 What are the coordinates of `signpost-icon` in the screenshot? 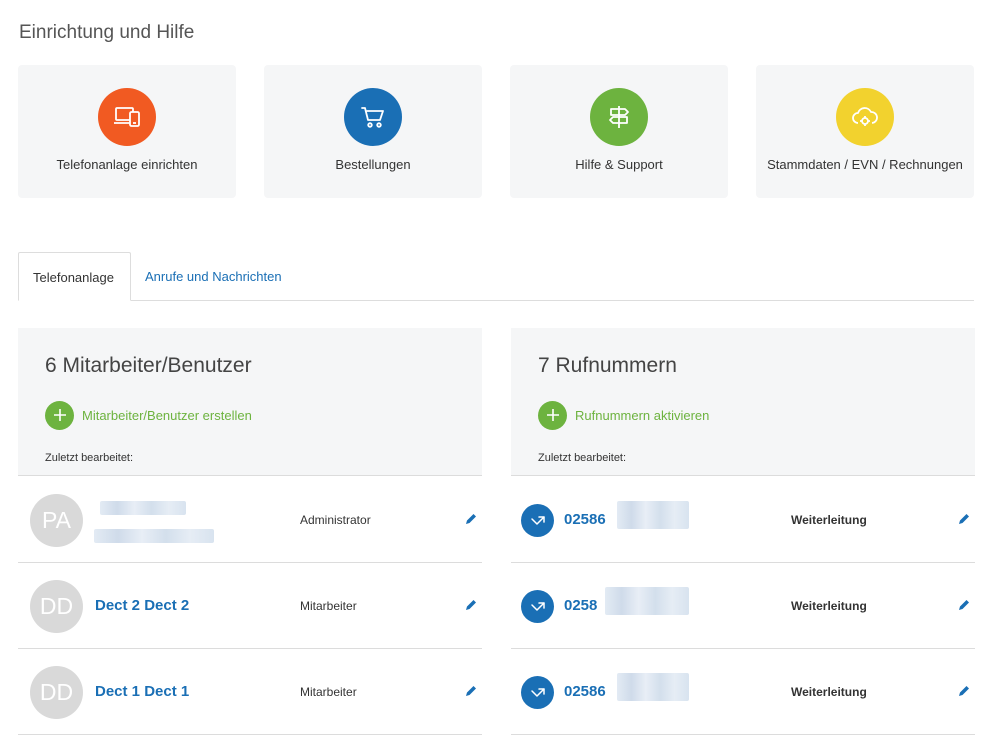 It's located at (619, 117).